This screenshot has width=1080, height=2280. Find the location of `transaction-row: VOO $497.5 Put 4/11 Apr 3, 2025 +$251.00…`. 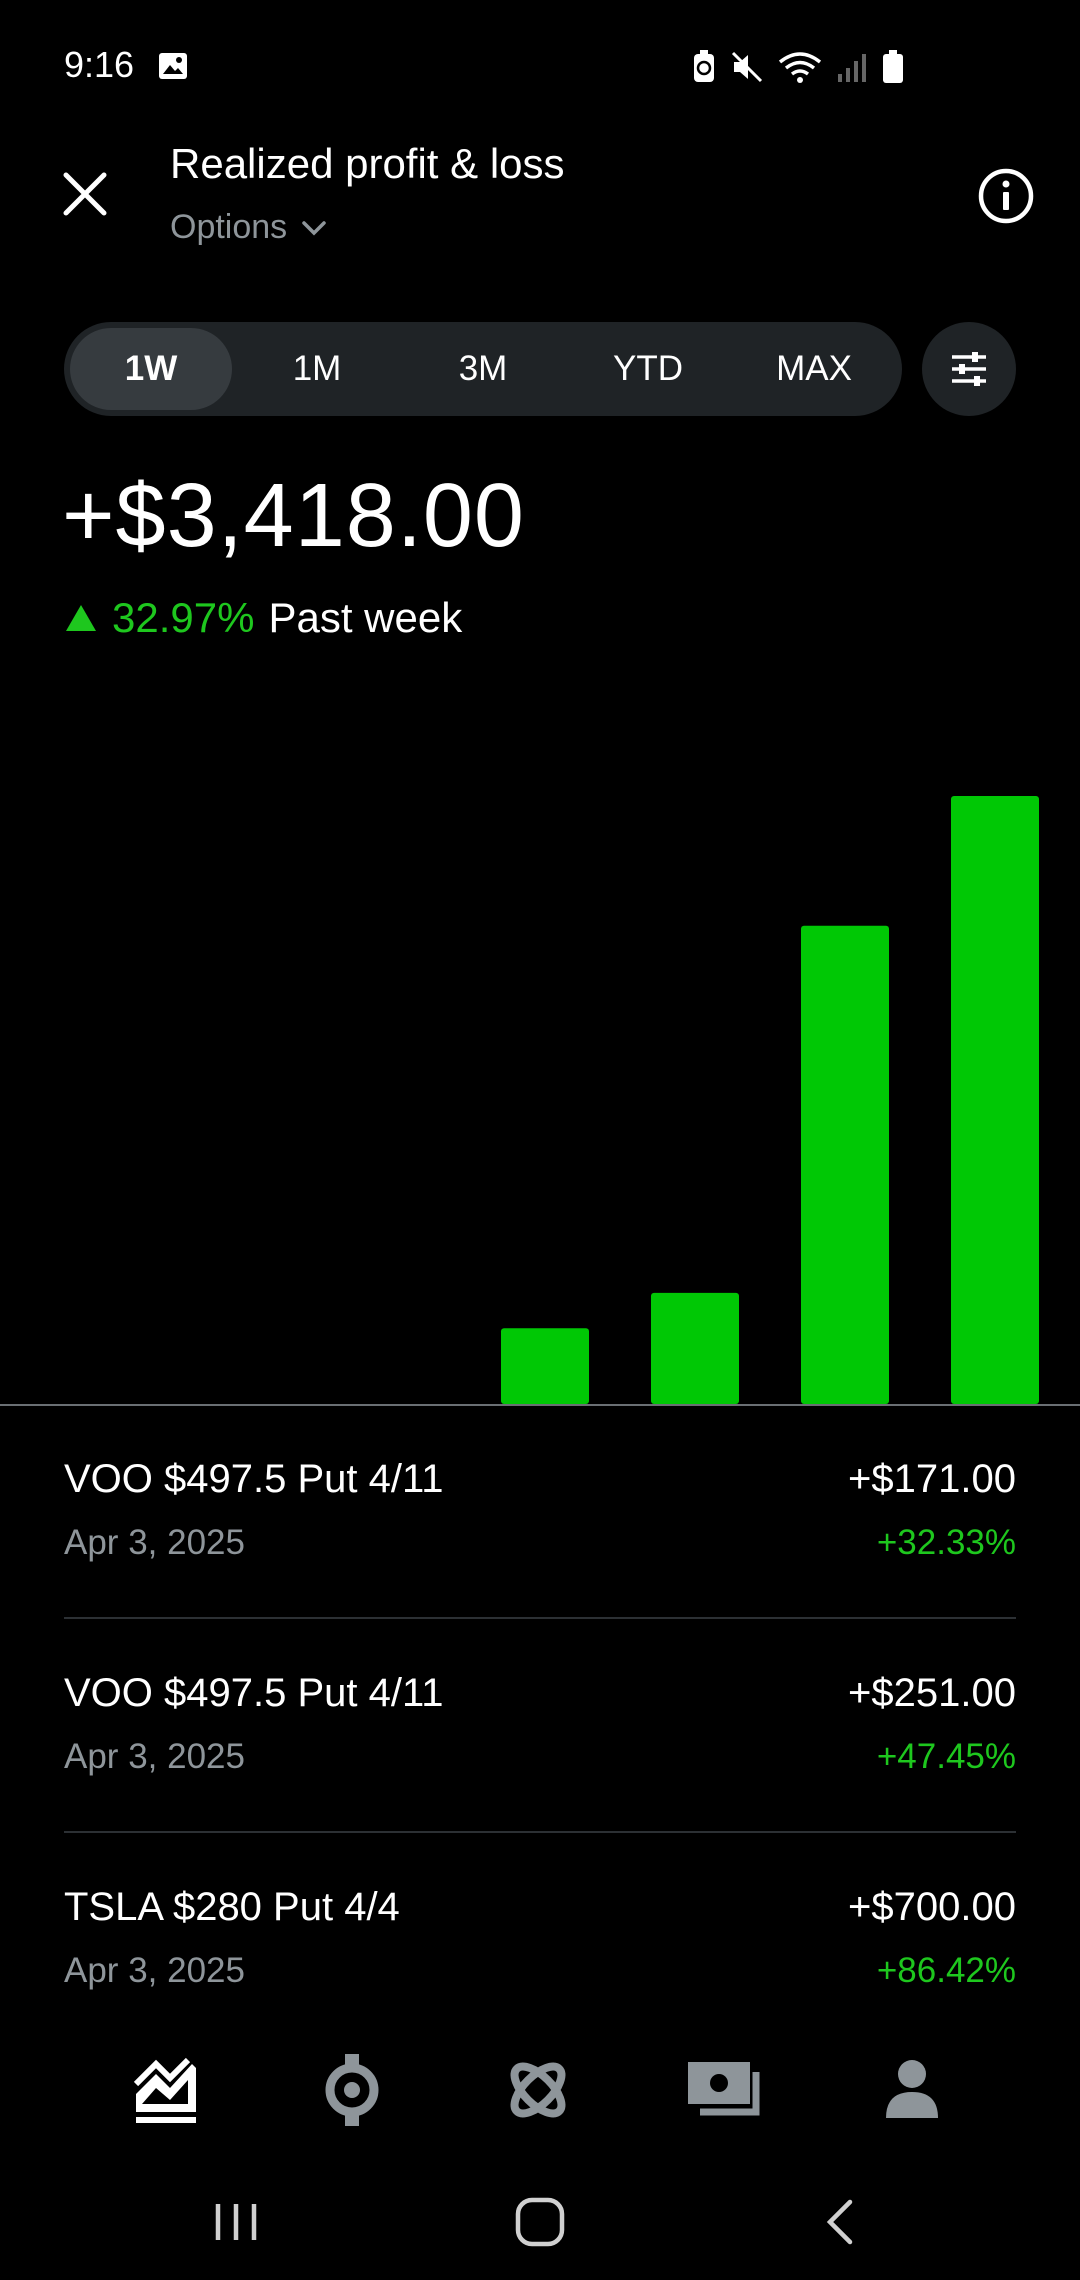

transaction-row: VOO $497.5 Put 4/11 Apr 3, 2025 +$251.00… is located at coordinates (540, 1726).